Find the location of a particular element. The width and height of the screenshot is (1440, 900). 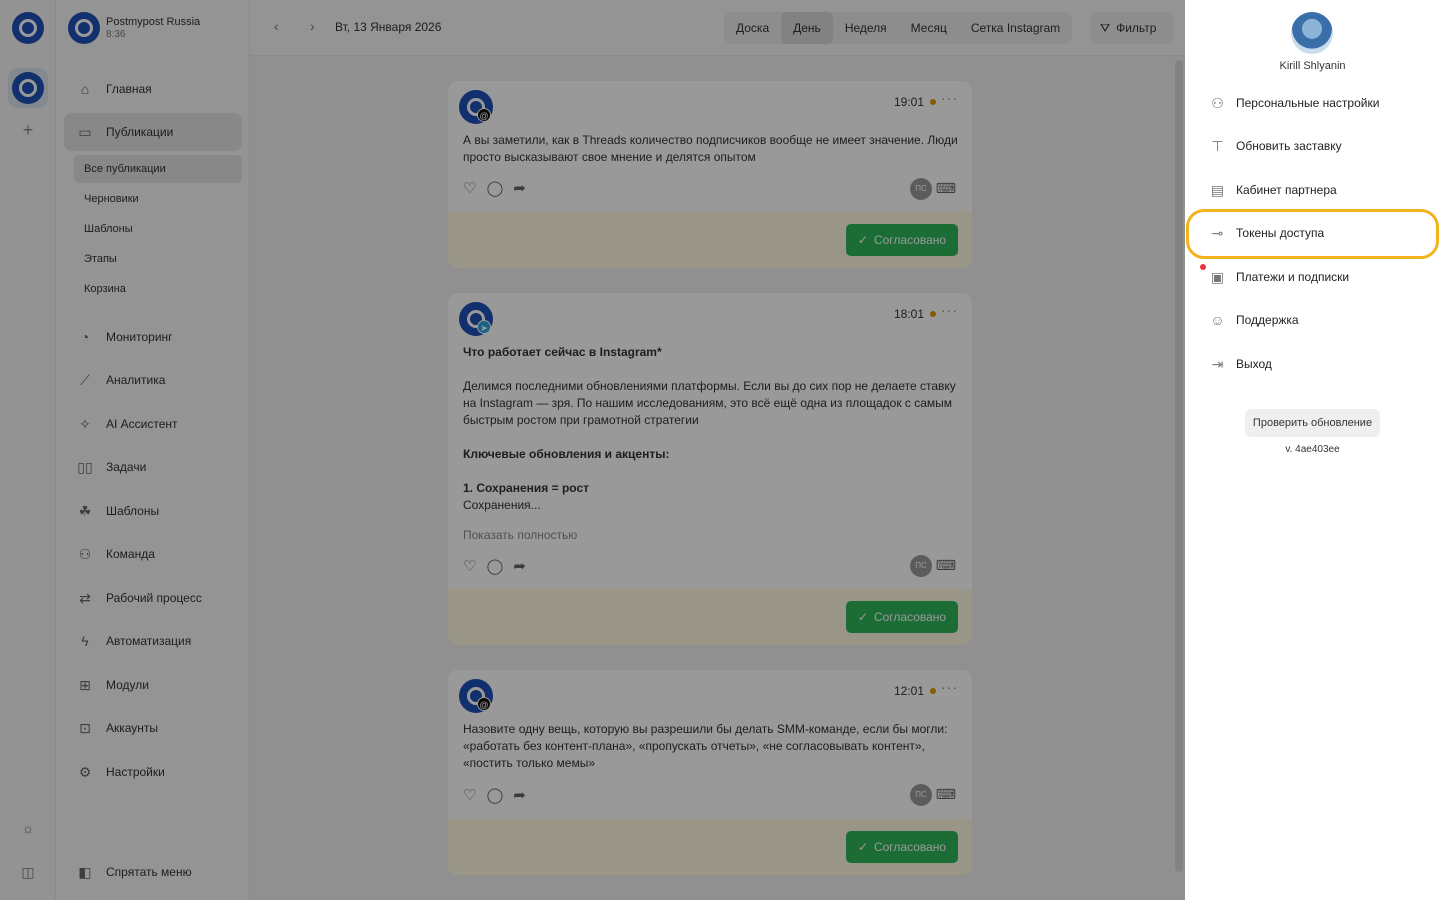

check-update-button: Проверить обновление is located at coordinates (1312, 423).